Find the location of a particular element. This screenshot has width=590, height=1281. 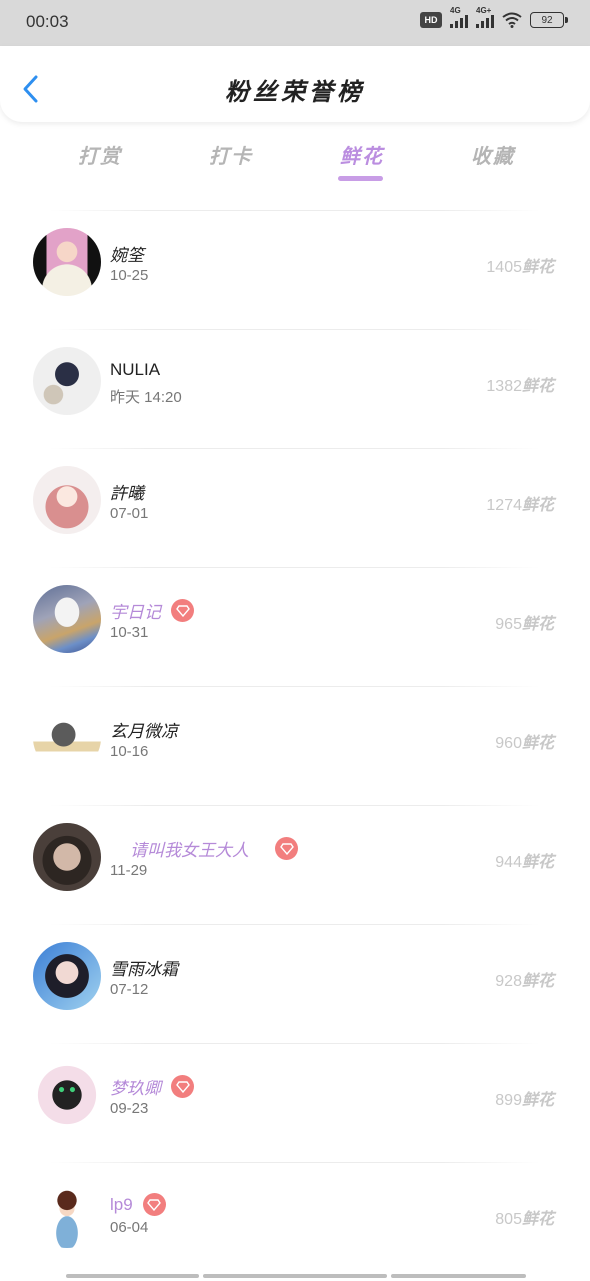

list-item: 雪雨冰霜 07-12 928鲜花 is located at coordinates (295, 984).